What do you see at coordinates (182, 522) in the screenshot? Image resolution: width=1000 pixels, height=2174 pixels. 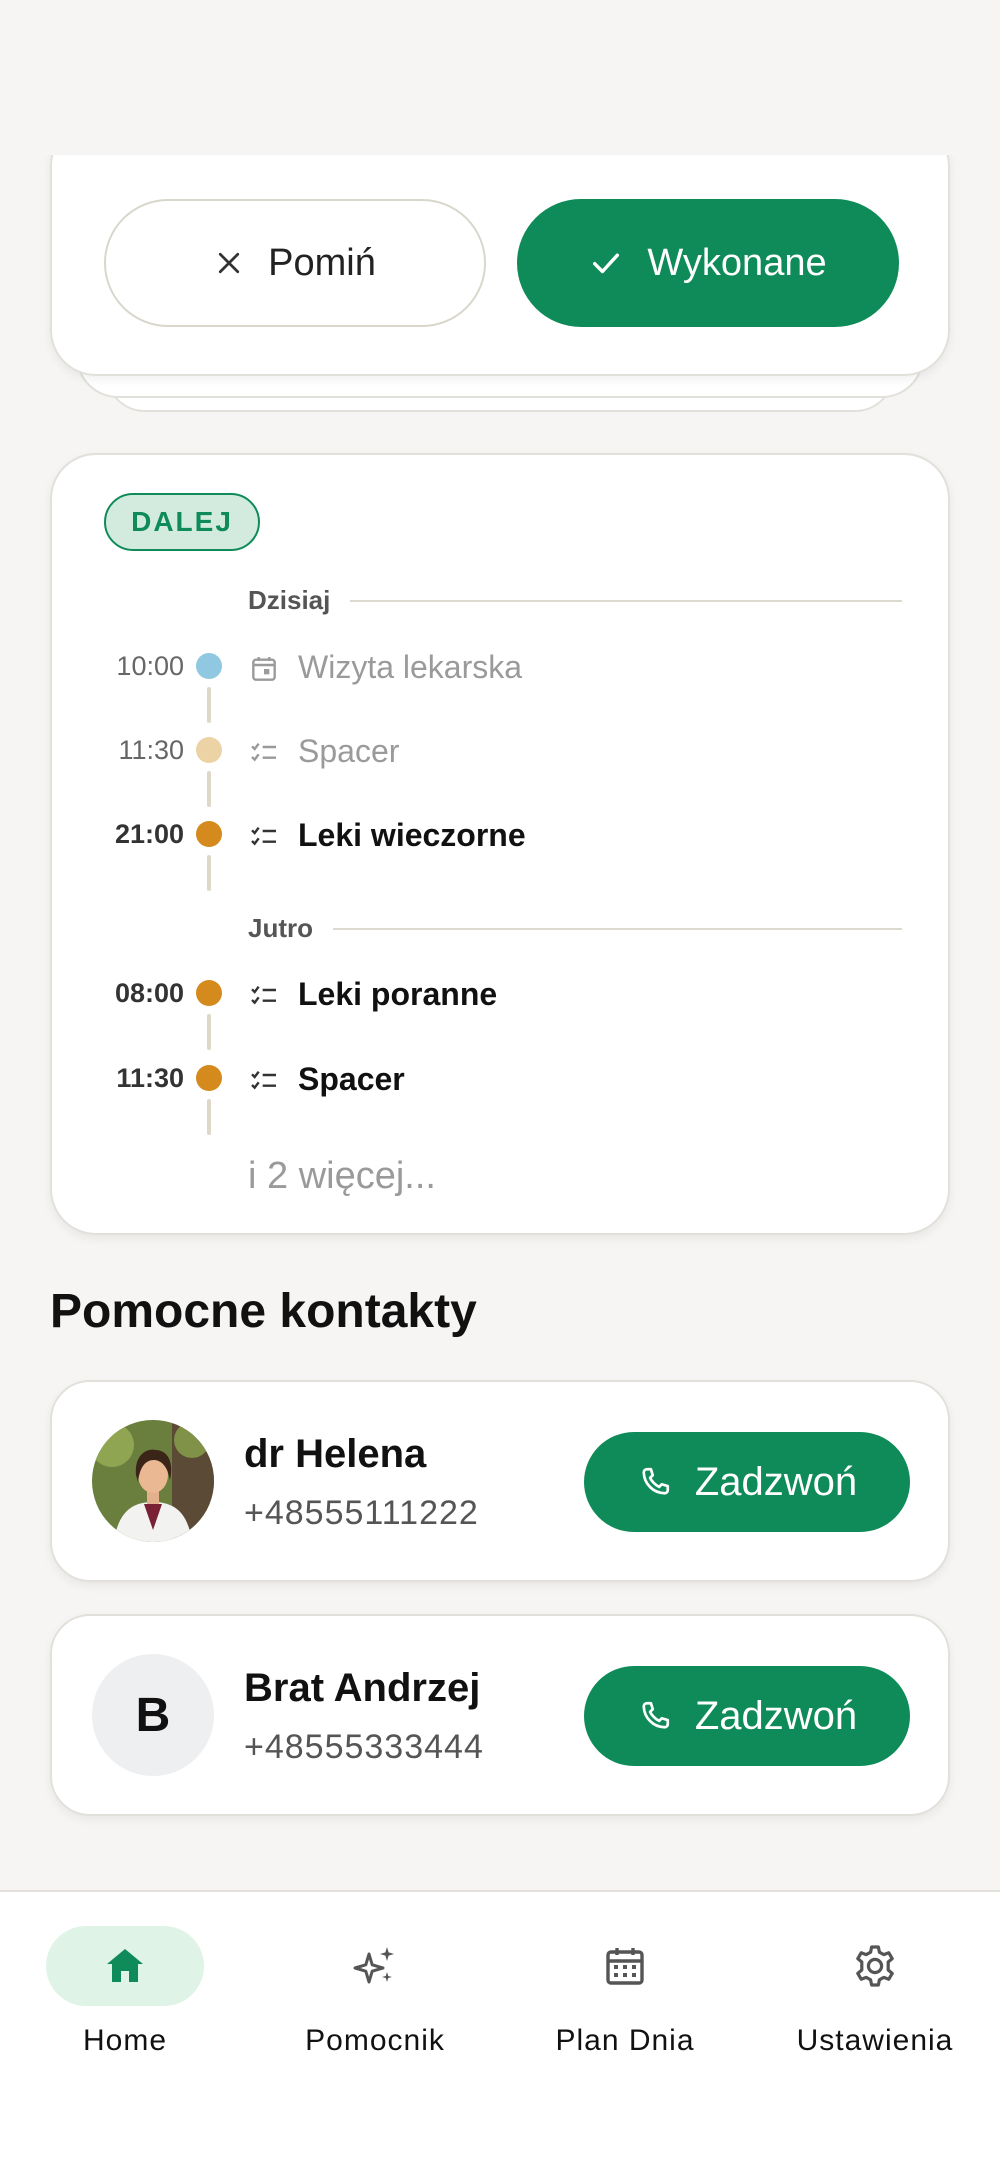 I see `next-badge: DALEJ` at bounding box center [182, 522].